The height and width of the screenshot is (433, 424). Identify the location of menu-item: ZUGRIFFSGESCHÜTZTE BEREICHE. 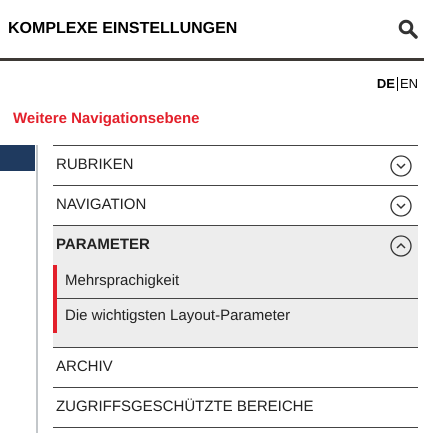
(235, 407).